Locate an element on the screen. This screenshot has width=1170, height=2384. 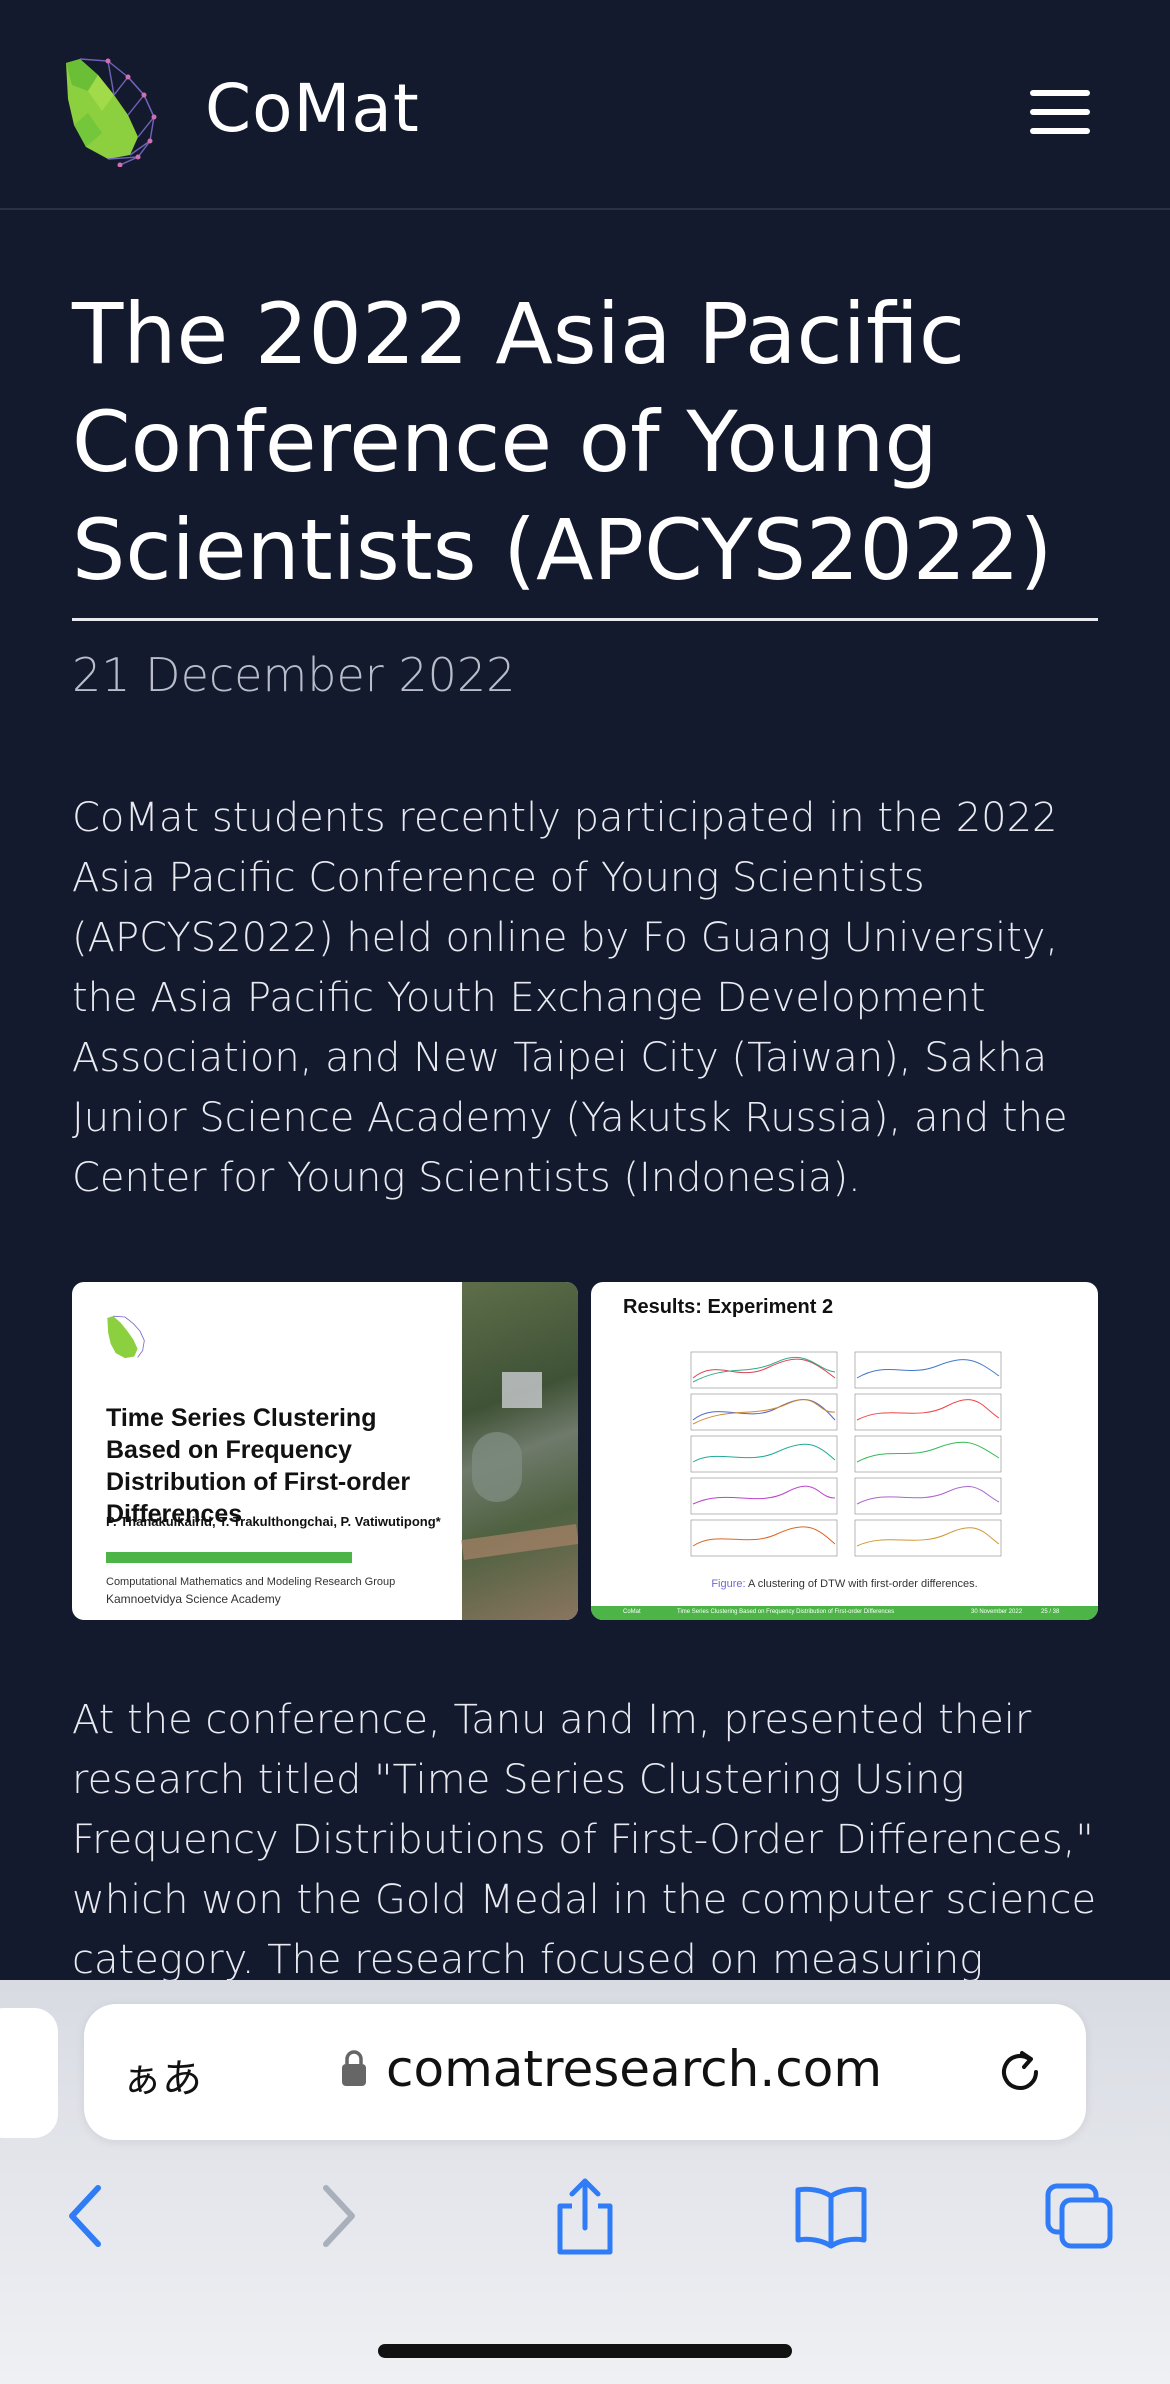
previous-tab-peek is located at coordinates (29, 2073).